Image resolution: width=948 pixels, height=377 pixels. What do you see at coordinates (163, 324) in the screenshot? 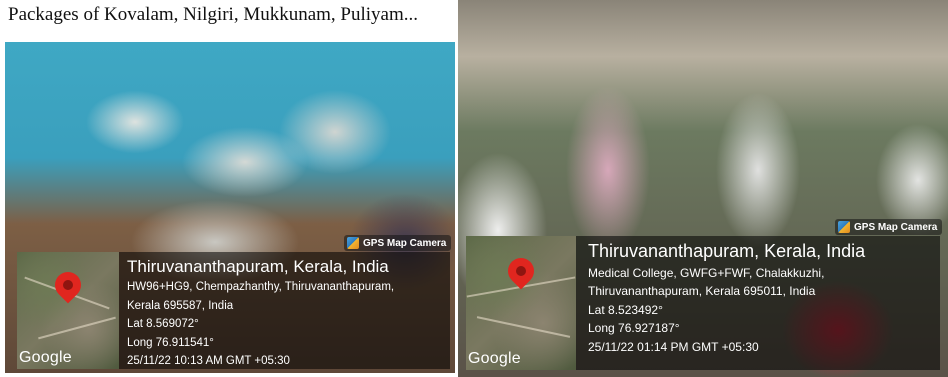
I see `latitude: Lat 8.569072°` at bounding box center [163, 324].